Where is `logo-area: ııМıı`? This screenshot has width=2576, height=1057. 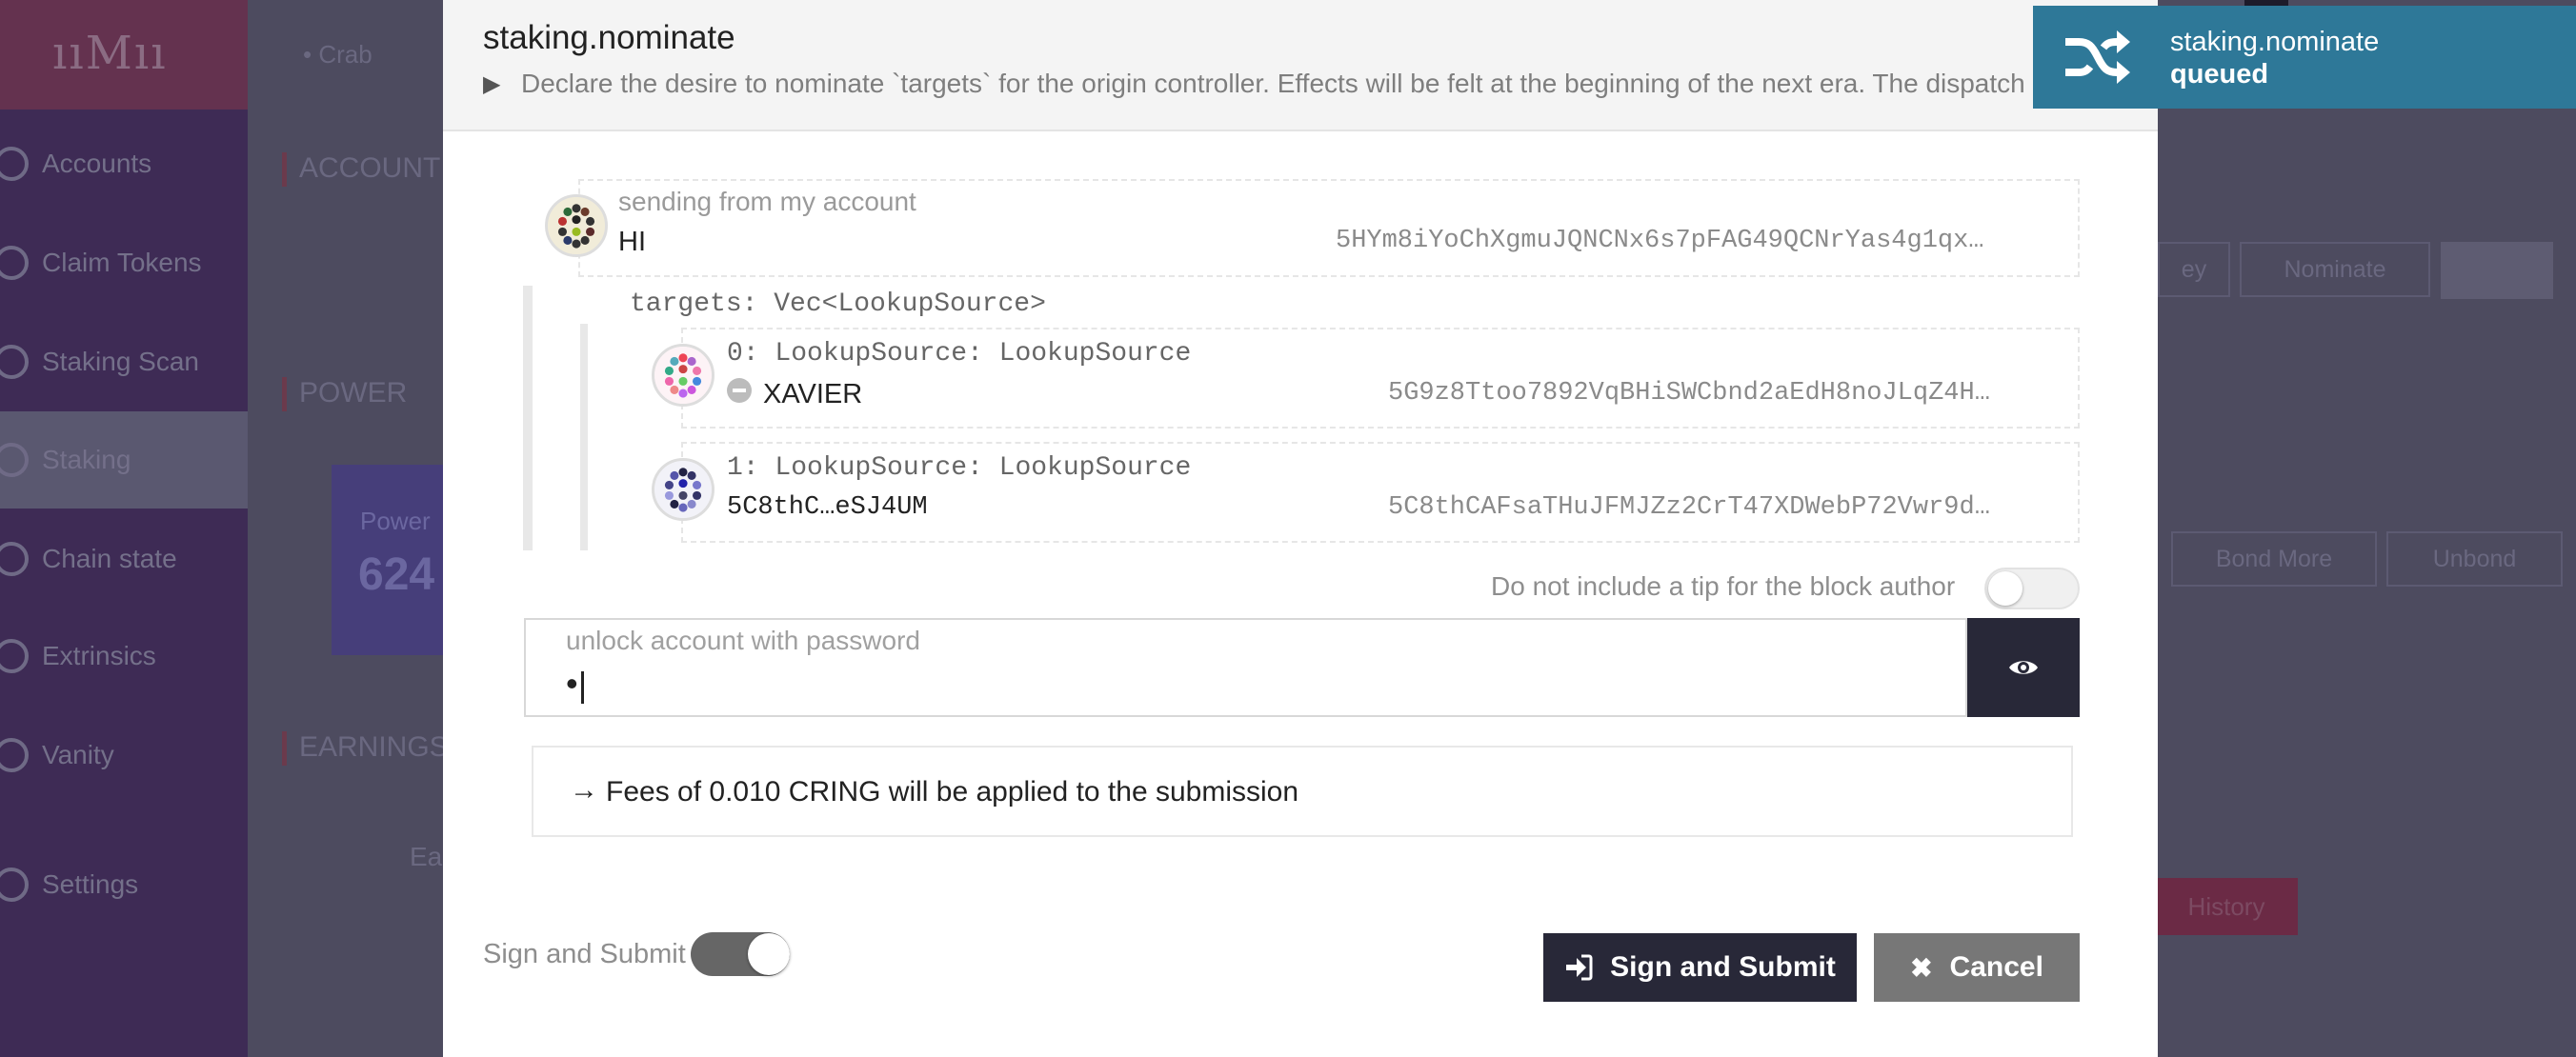
logo-area: ııМıı is located at coordinates (124, 55).